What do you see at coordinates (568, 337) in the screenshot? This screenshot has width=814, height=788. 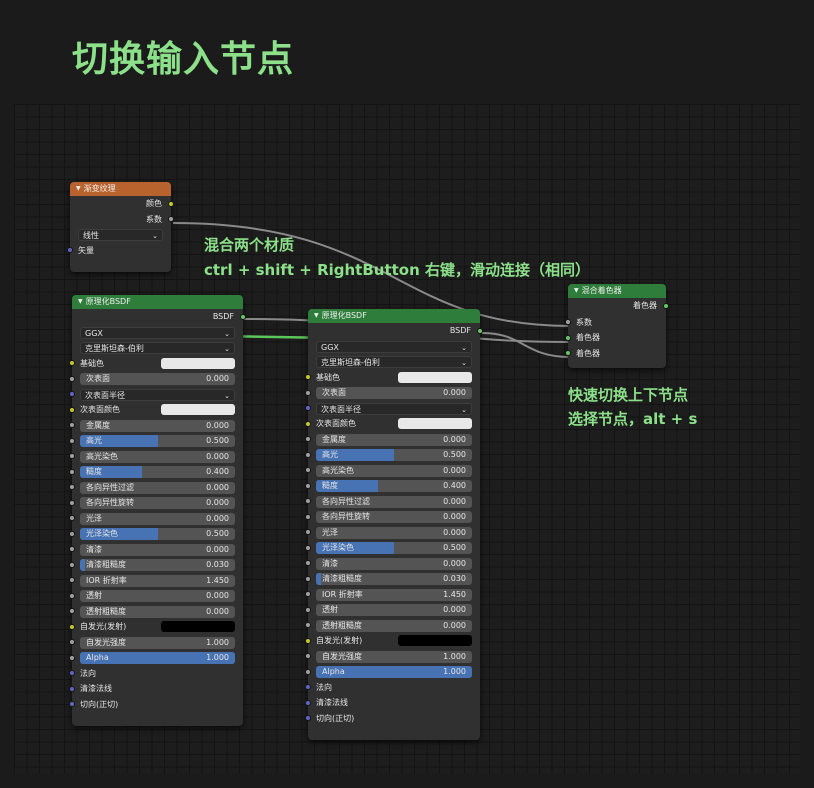 I see `input-shader1-socket` at bounding box center [568, 337].